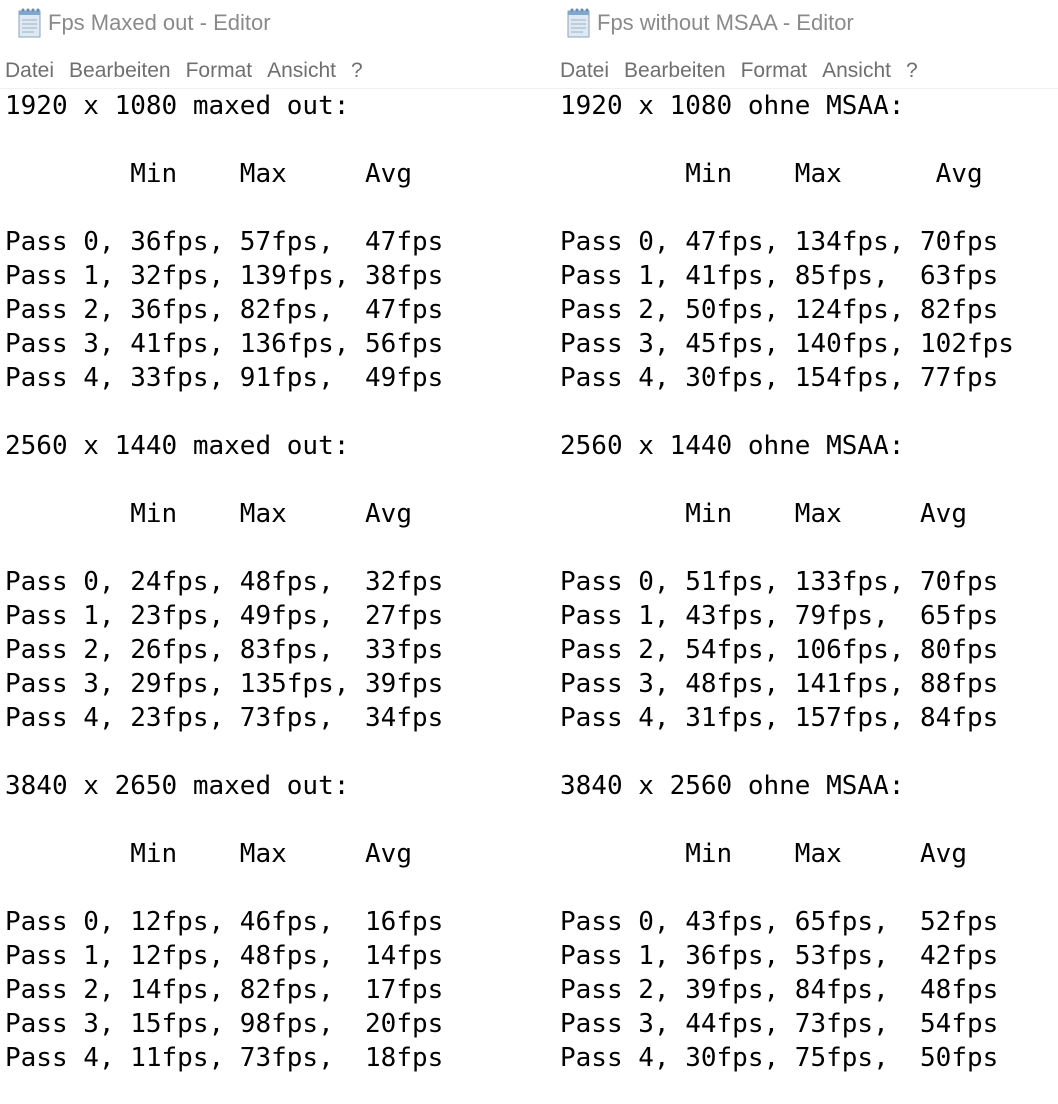 Image resolution: width=1058 pixels, height=1104 pixels. Describe the element at coordinates (159, 22) in the screenshot. I see `window-title: Fps Maxed out - Editor` at that location.